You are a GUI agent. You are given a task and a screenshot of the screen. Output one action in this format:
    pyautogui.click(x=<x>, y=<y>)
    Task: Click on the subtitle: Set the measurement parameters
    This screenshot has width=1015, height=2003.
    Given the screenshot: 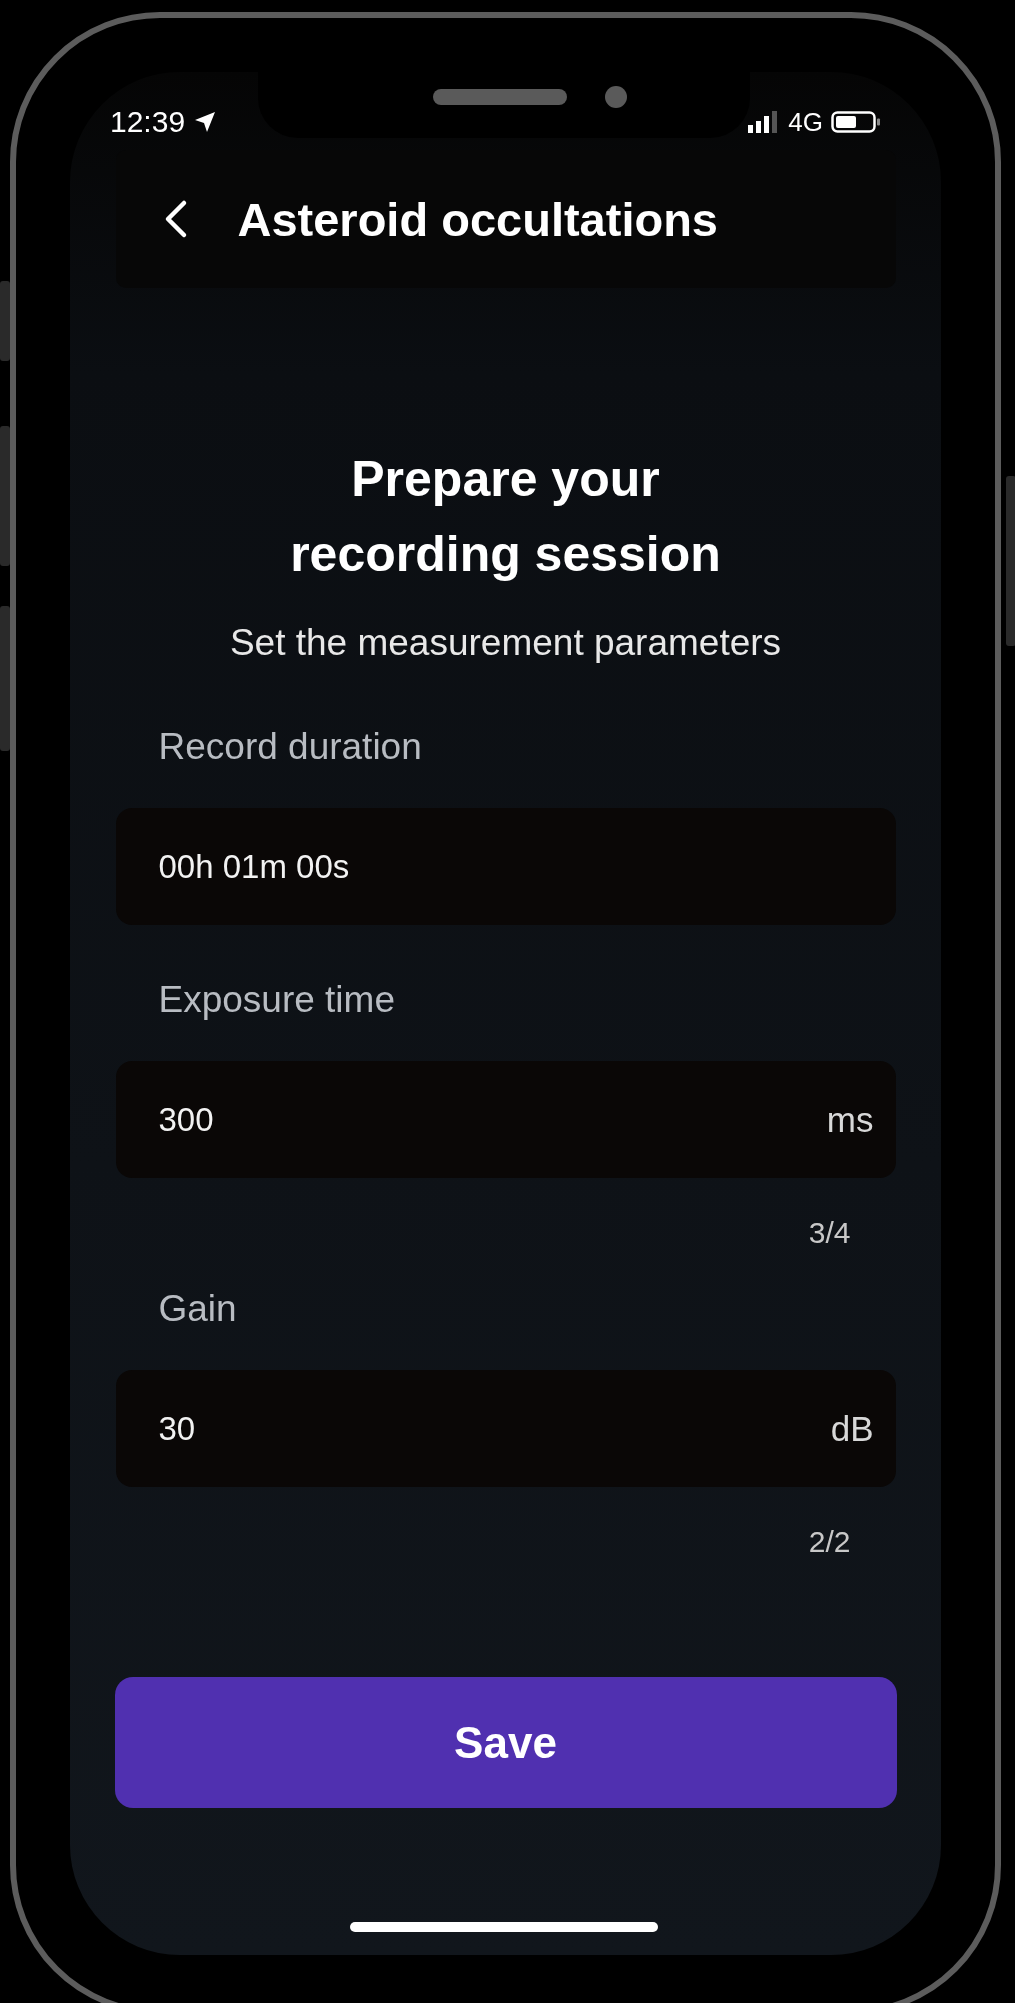 What is the action you would take?
    pyautogui.click(x=505, y=643)
    